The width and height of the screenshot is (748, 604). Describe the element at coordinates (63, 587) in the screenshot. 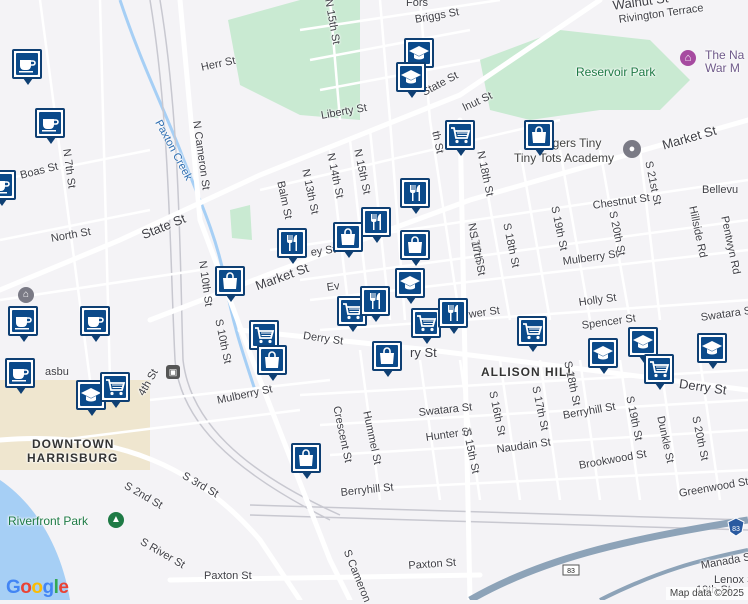

I see `logo-letter: e` at that location.